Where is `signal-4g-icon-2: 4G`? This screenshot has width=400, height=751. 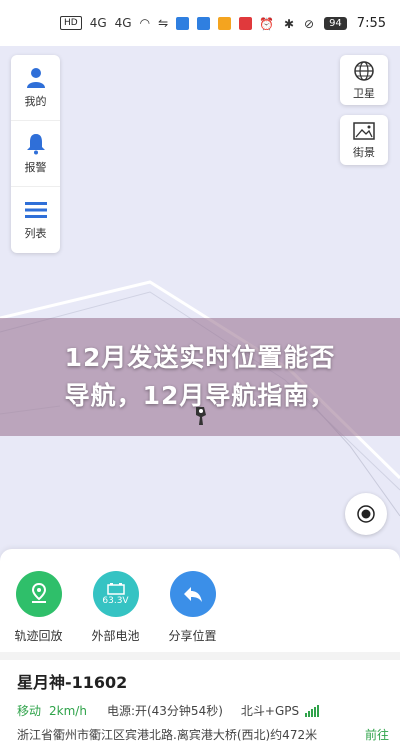 signal-4g-icon-2: 4G is located at coordinates (123, 23).